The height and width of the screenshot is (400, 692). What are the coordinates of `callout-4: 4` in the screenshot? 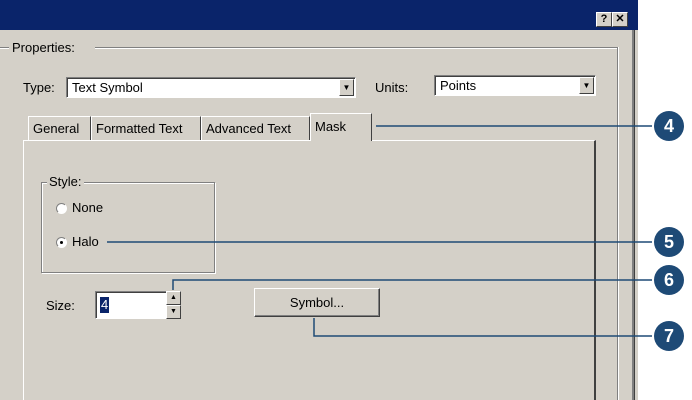 It's located at (669, 126).